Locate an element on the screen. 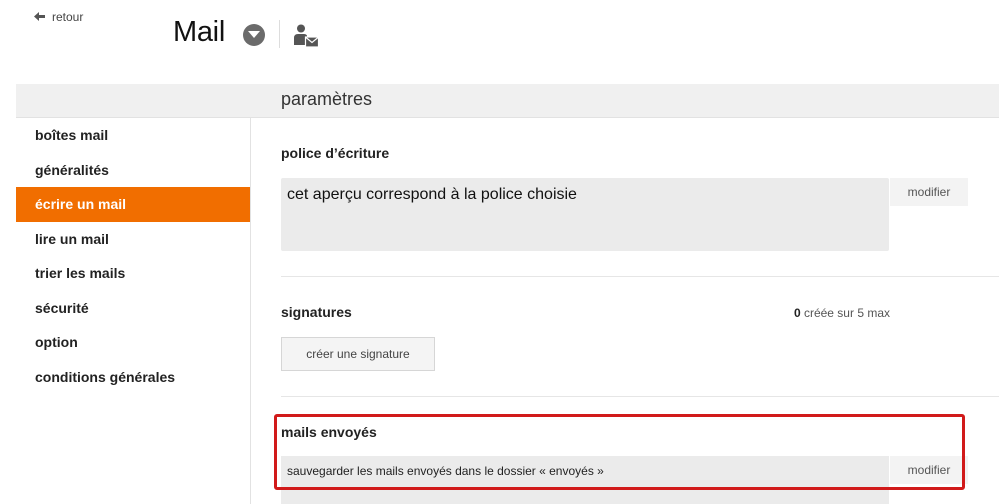 Image resolution: width=999 pixels, height=504 pixels. font-modify-button: modifier is located at coordinates (929, 192).